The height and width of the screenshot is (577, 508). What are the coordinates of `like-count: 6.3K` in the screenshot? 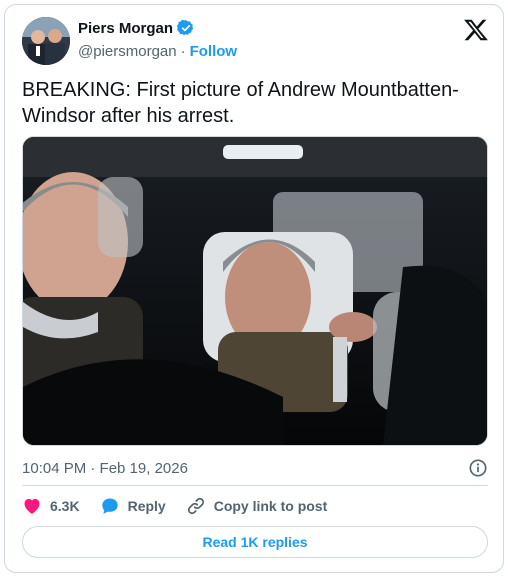 It's located at (65, 506).